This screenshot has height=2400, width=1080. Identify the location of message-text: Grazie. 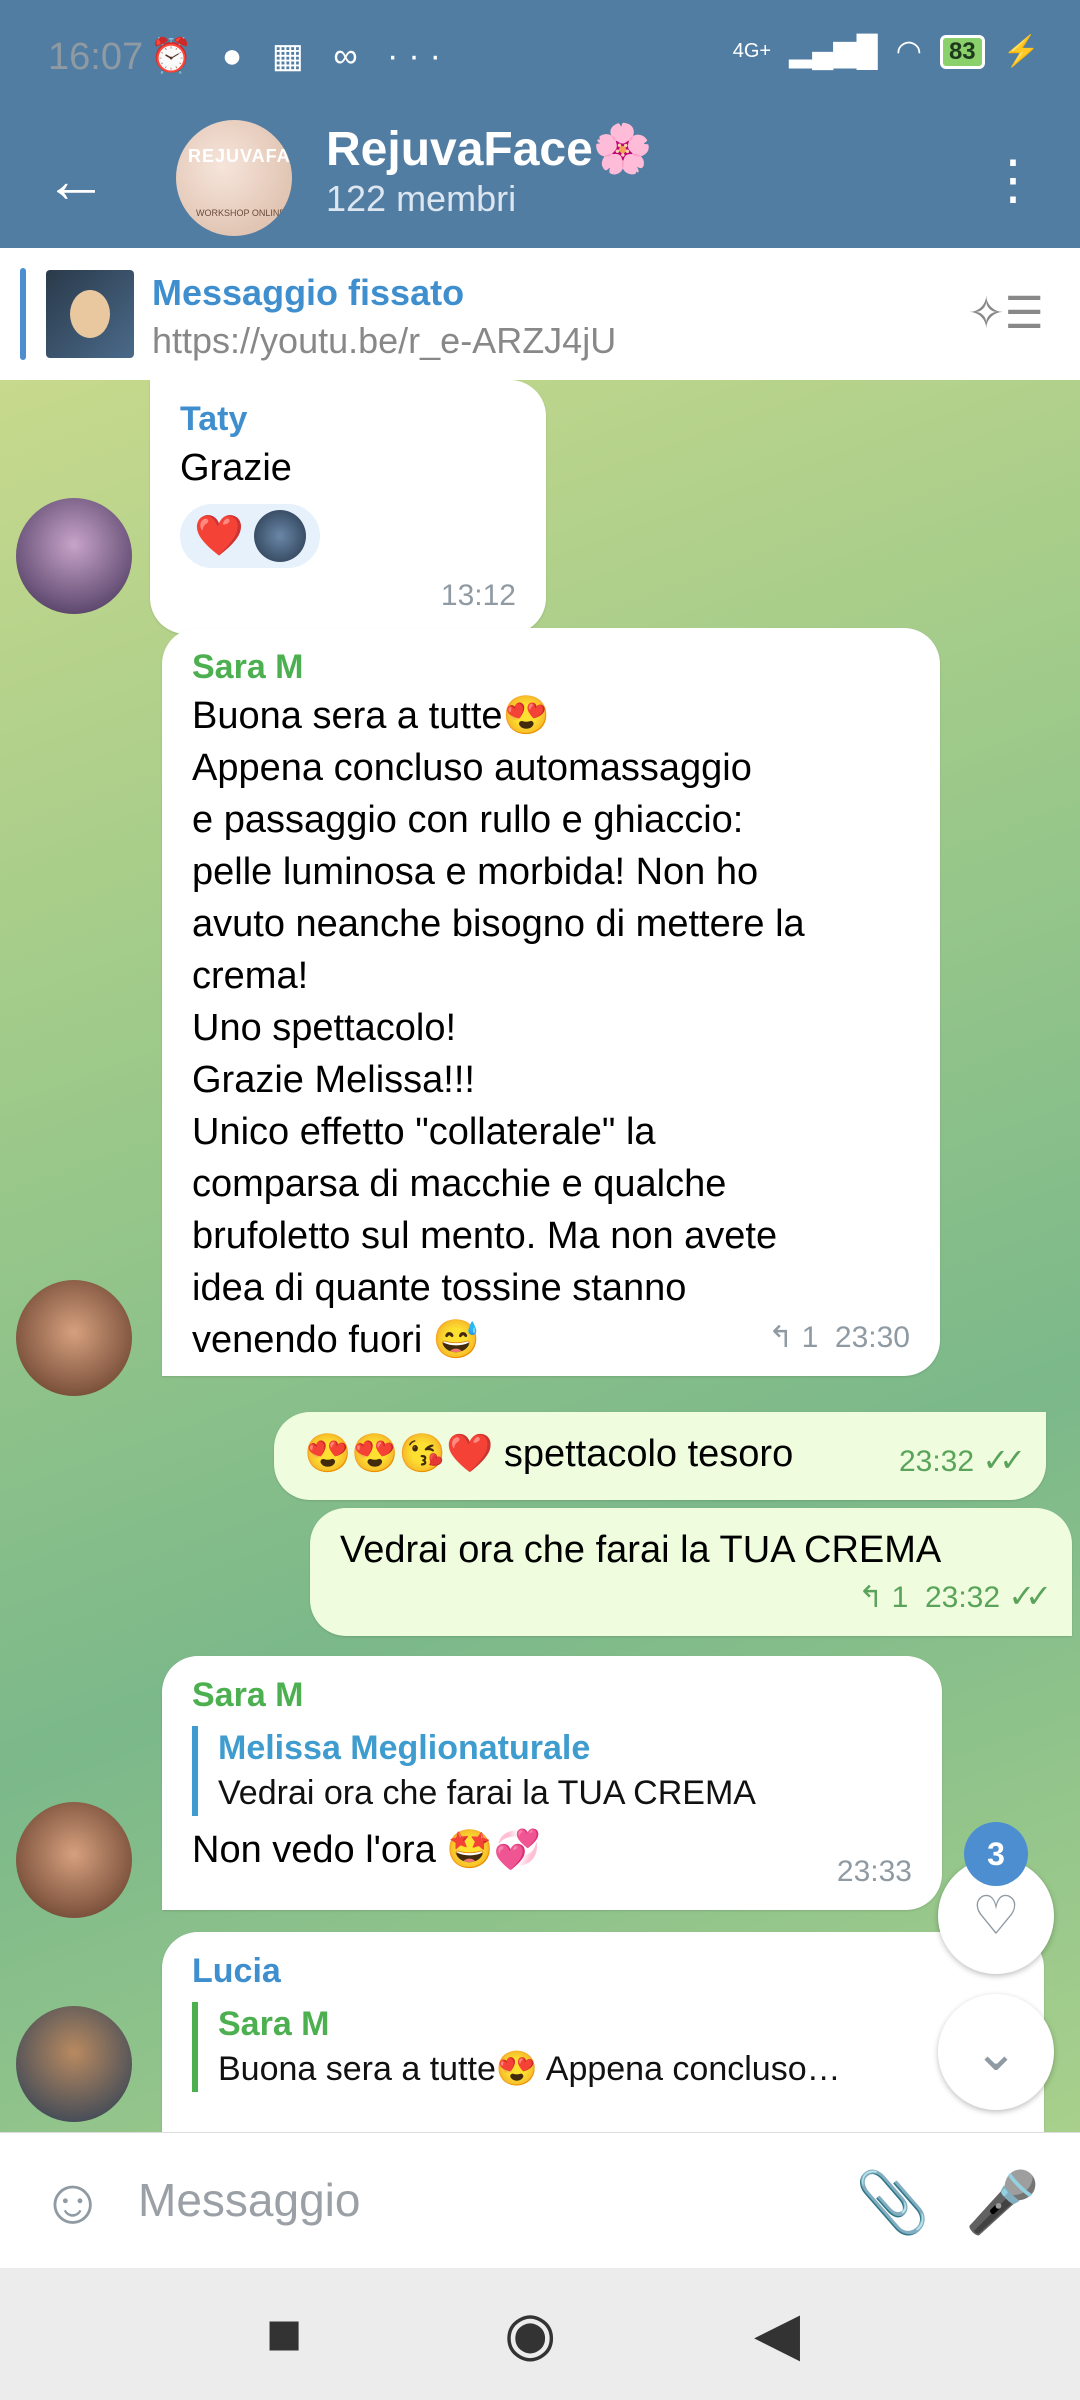
(236, 468).